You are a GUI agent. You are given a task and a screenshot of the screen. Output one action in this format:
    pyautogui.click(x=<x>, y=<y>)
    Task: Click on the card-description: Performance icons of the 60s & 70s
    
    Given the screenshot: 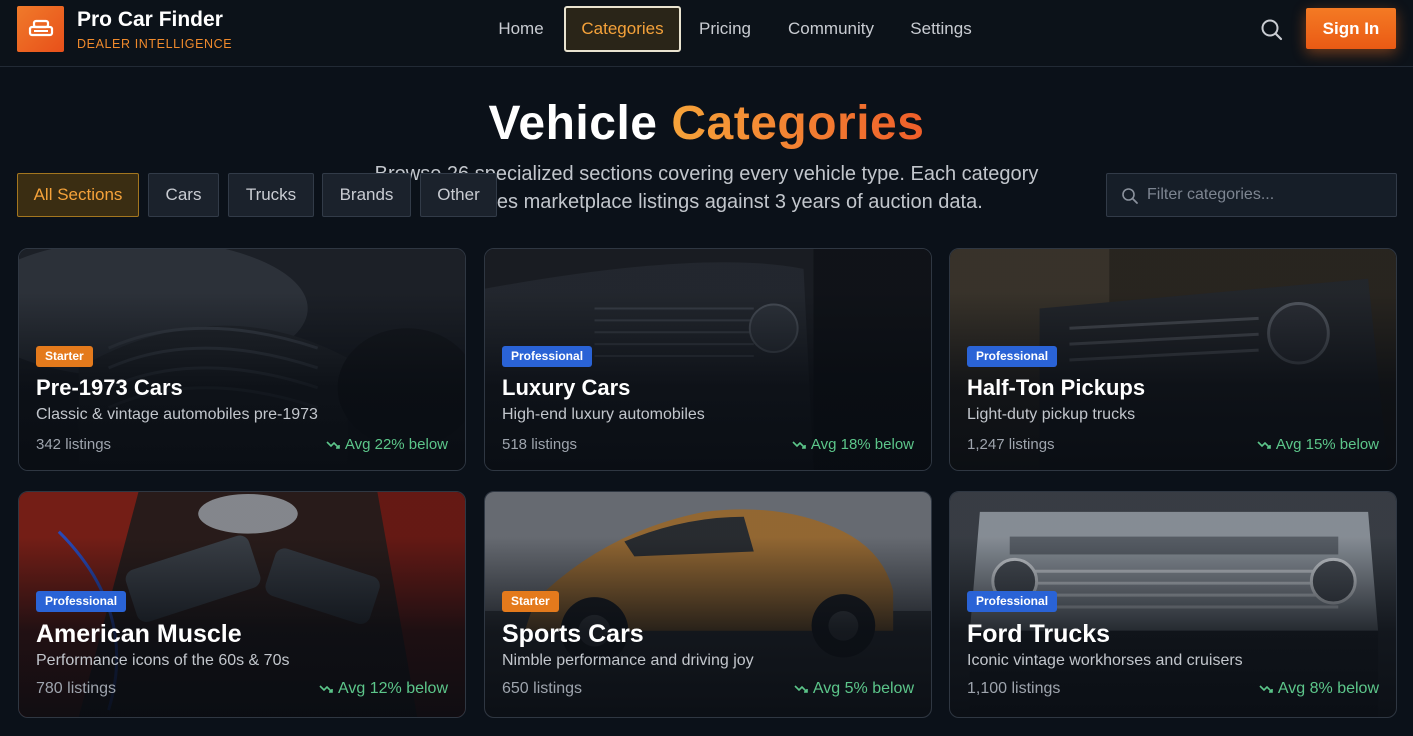 What is the action you would take?
    pyautogui.click(x=163, y=660)
    